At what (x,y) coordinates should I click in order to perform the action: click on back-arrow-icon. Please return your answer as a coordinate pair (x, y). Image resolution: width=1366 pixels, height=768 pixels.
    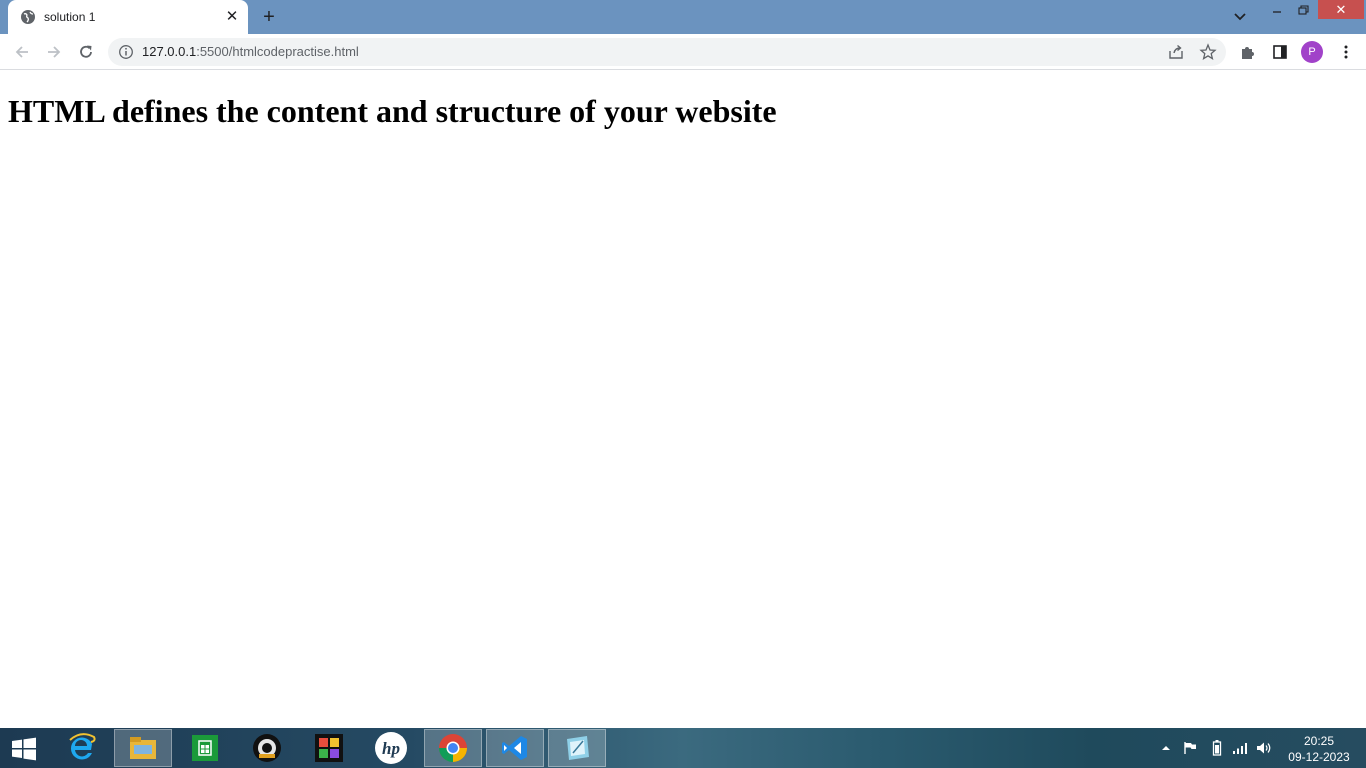
    Looking at the image, I should click on (22, 52).